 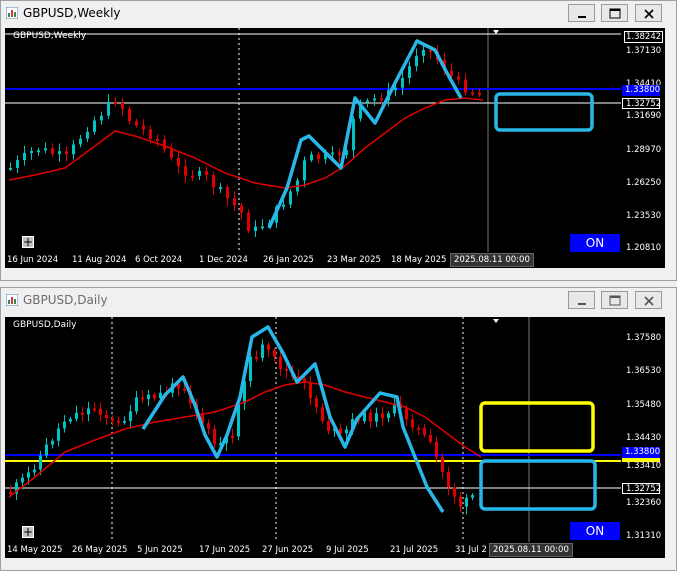 I want to click on shift-marker-icon, so click(x=496, y=321).